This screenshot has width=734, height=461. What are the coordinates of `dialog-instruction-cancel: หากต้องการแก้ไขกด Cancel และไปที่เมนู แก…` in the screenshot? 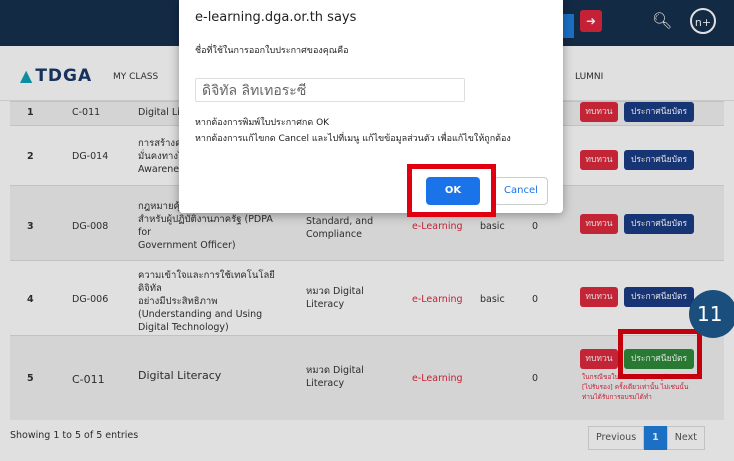 It's located at (353, 139).